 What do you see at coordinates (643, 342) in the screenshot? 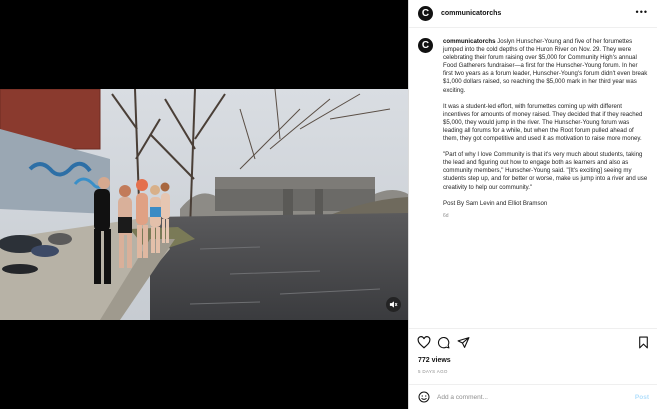
I see `bookmark-icon` at bounding box center [643, 342].